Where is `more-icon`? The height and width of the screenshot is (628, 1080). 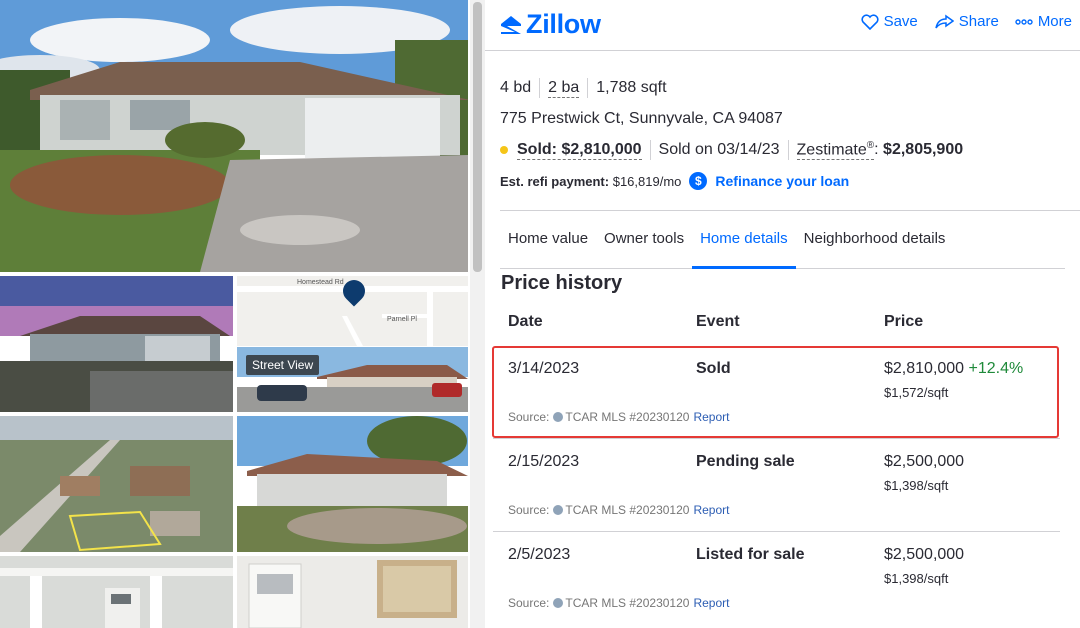 more-icon is located at coordinates (1024, 21).